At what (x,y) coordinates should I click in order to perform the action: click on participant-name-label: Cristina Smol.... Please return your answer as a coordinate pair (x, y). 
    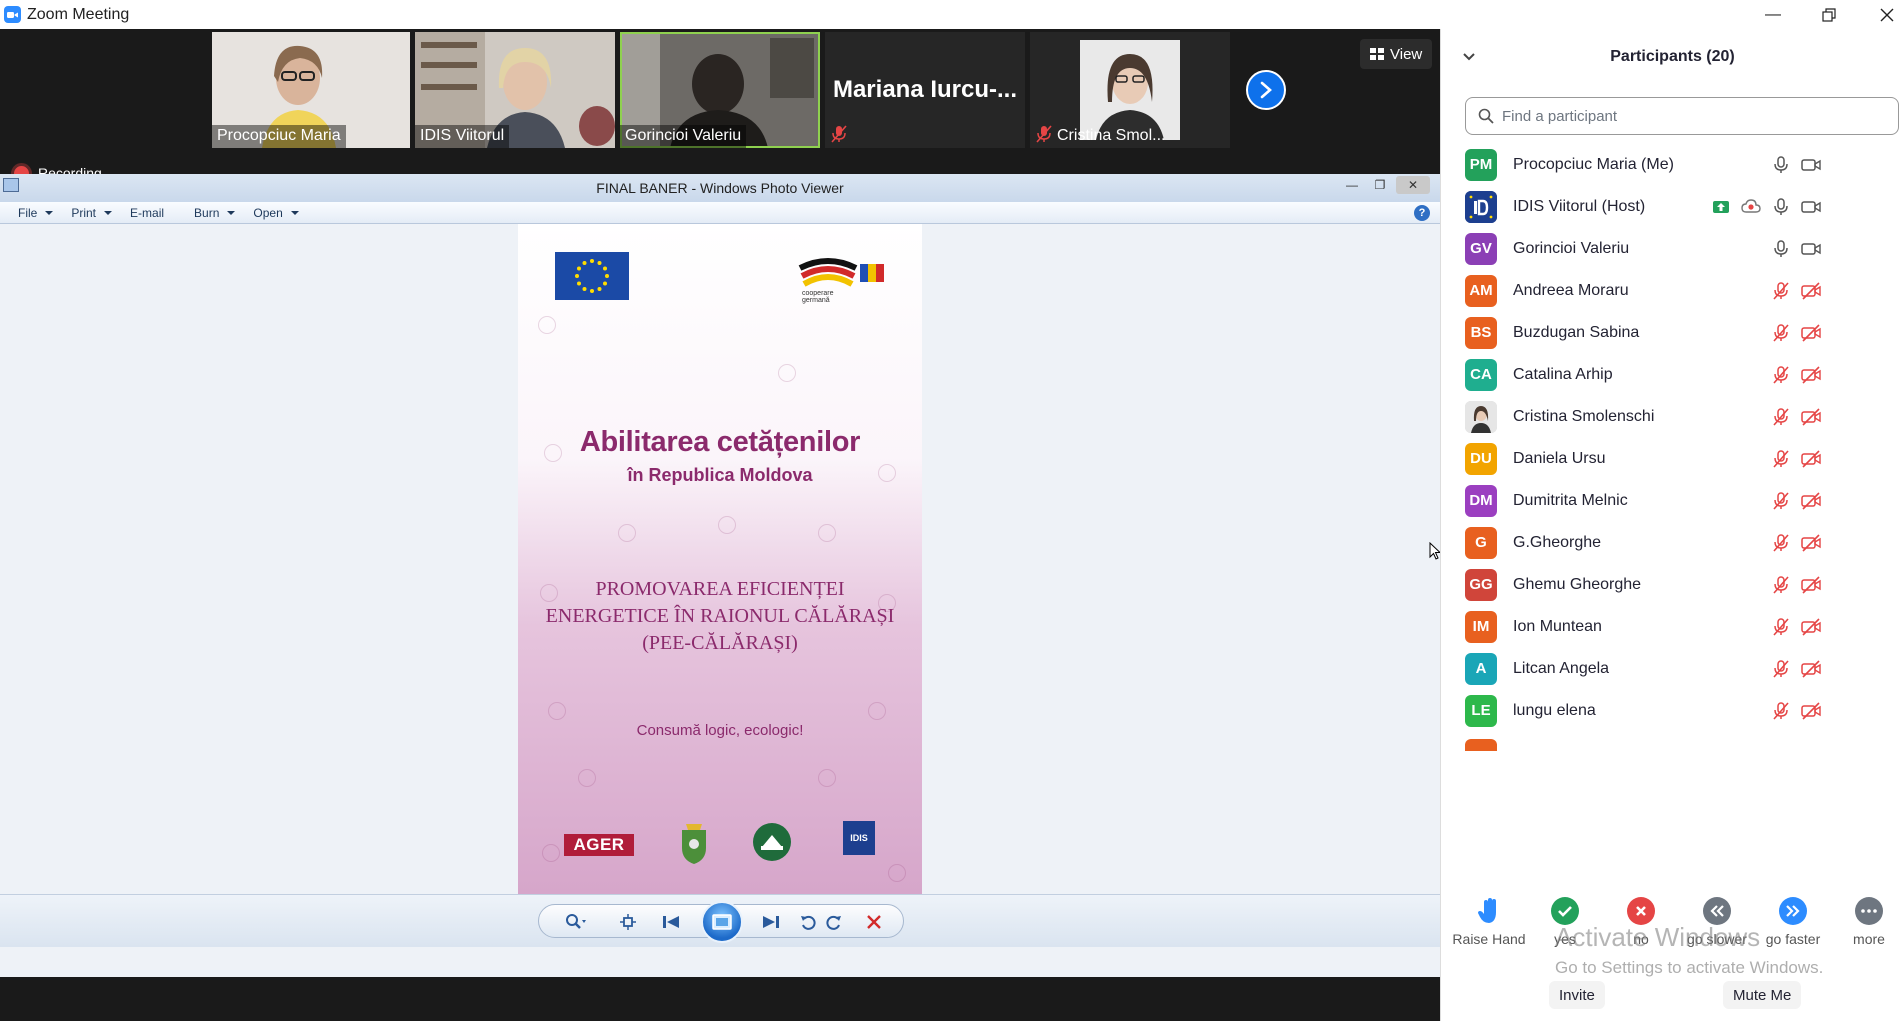
    Looking at the image, I should click on (1111, 135).